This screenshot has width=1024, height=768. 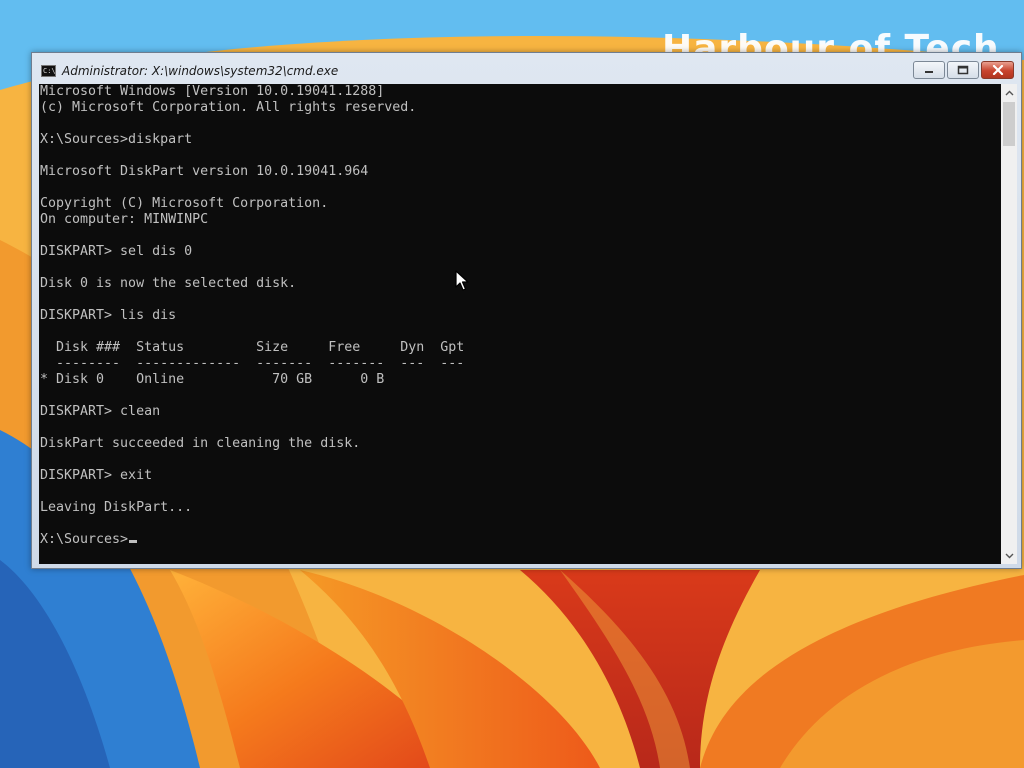 I want to click on console-line: Copyright (C) Microsoft Corporation., so click(x=184, y=203).